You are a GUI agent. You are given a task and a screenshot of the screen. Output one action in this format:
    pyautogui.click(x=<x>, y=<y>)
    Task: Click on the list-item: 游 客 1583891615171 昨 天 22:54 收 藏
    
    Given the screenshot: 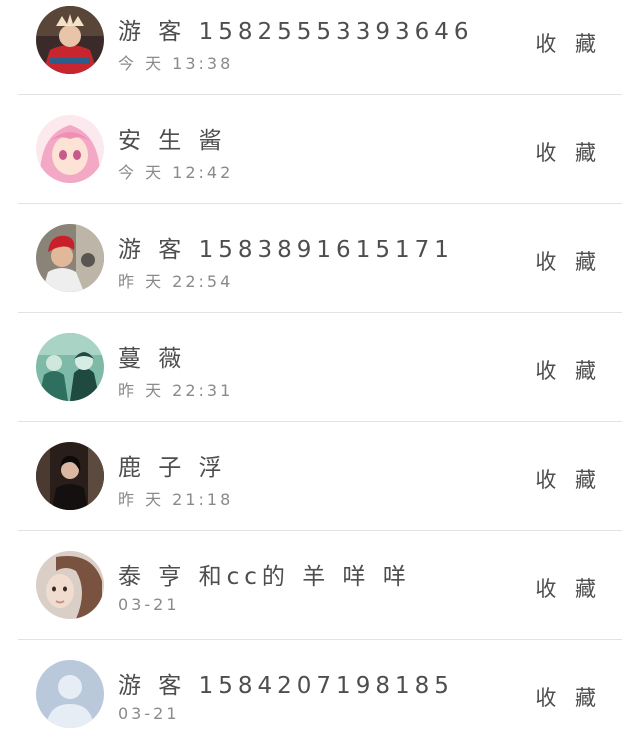 What is the action you would take?
    pyautogui.click(x=320, y=258)
    